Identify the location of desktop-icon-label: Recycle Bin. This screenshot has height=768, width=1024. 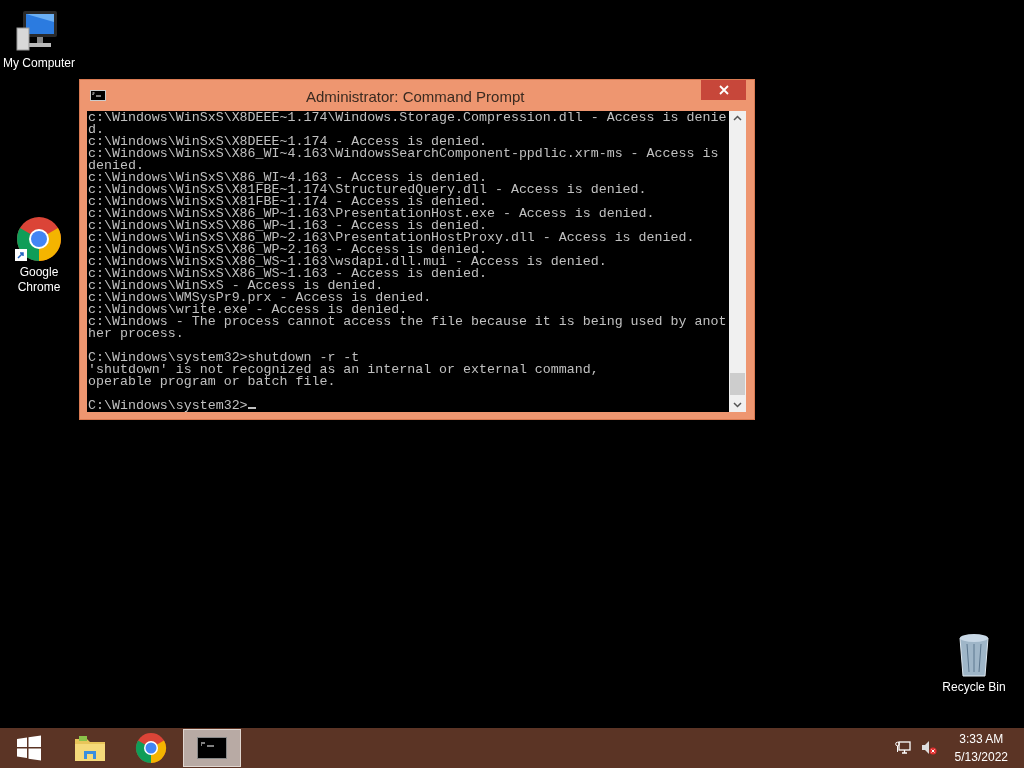
(974, 687).